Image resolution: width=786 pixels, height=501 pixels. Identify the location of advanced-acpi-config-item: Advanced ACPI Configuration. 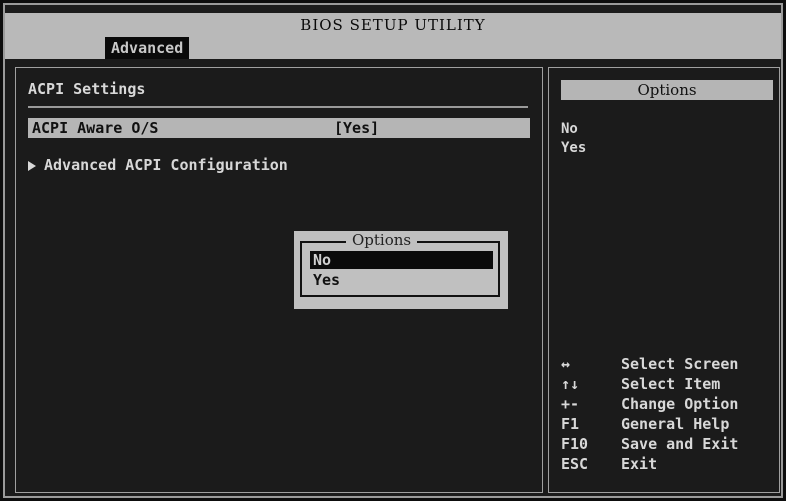
(158, 165).